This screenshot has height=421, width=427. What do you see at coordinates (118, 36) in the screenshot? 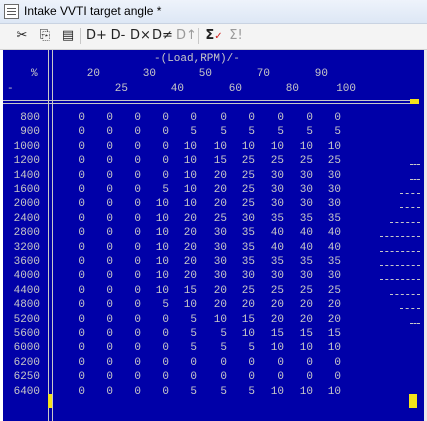
I see `delete-row-icon: D-` at bounding box center [118, 36].